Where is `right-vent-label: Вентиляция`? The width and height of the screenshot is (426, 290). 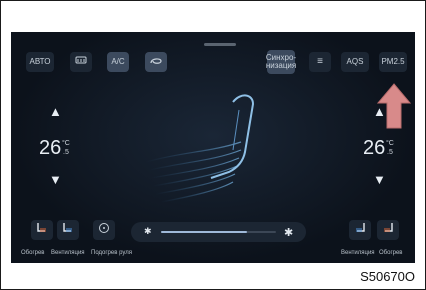 right-vent-label: Вентиляция is located at coordinates (358, 253).